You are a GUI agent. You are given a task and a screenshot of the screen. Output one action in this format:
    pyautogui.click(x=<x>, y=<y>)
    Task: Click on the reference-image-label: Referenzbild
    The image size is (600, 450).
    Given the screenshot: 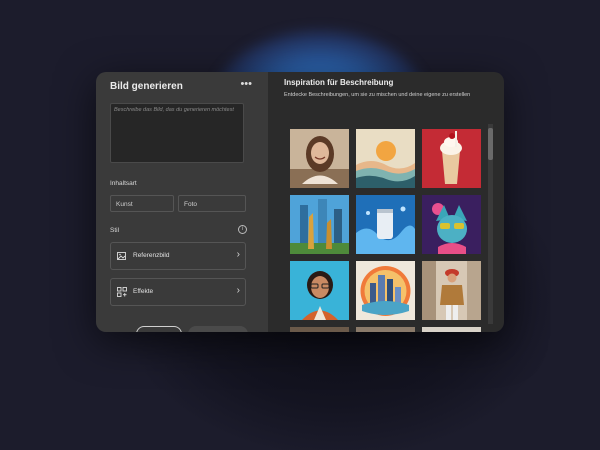 What is the action you would take?
    pyautogui.click(x=151, y=255)
    